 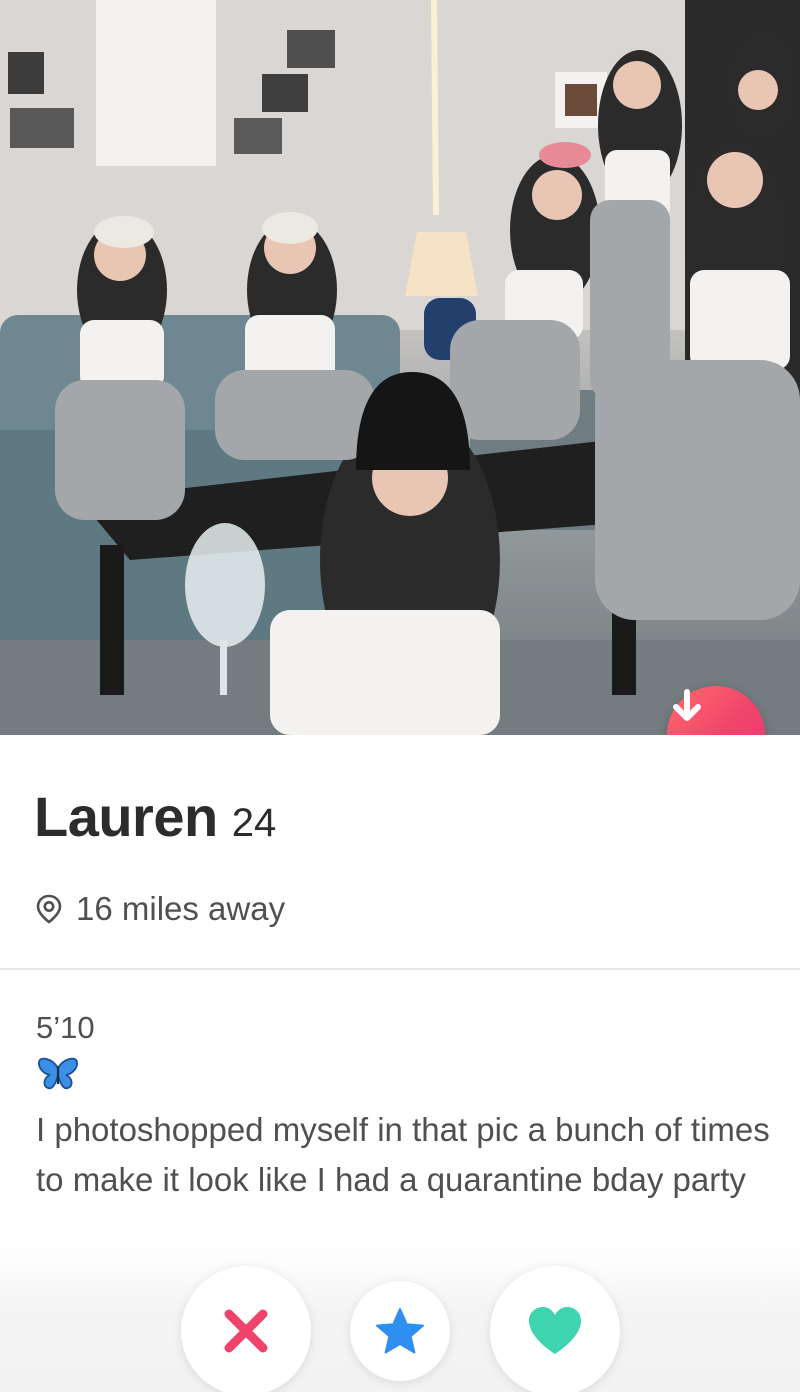 I want to click on x-icon, so click(x=246, y=1331).